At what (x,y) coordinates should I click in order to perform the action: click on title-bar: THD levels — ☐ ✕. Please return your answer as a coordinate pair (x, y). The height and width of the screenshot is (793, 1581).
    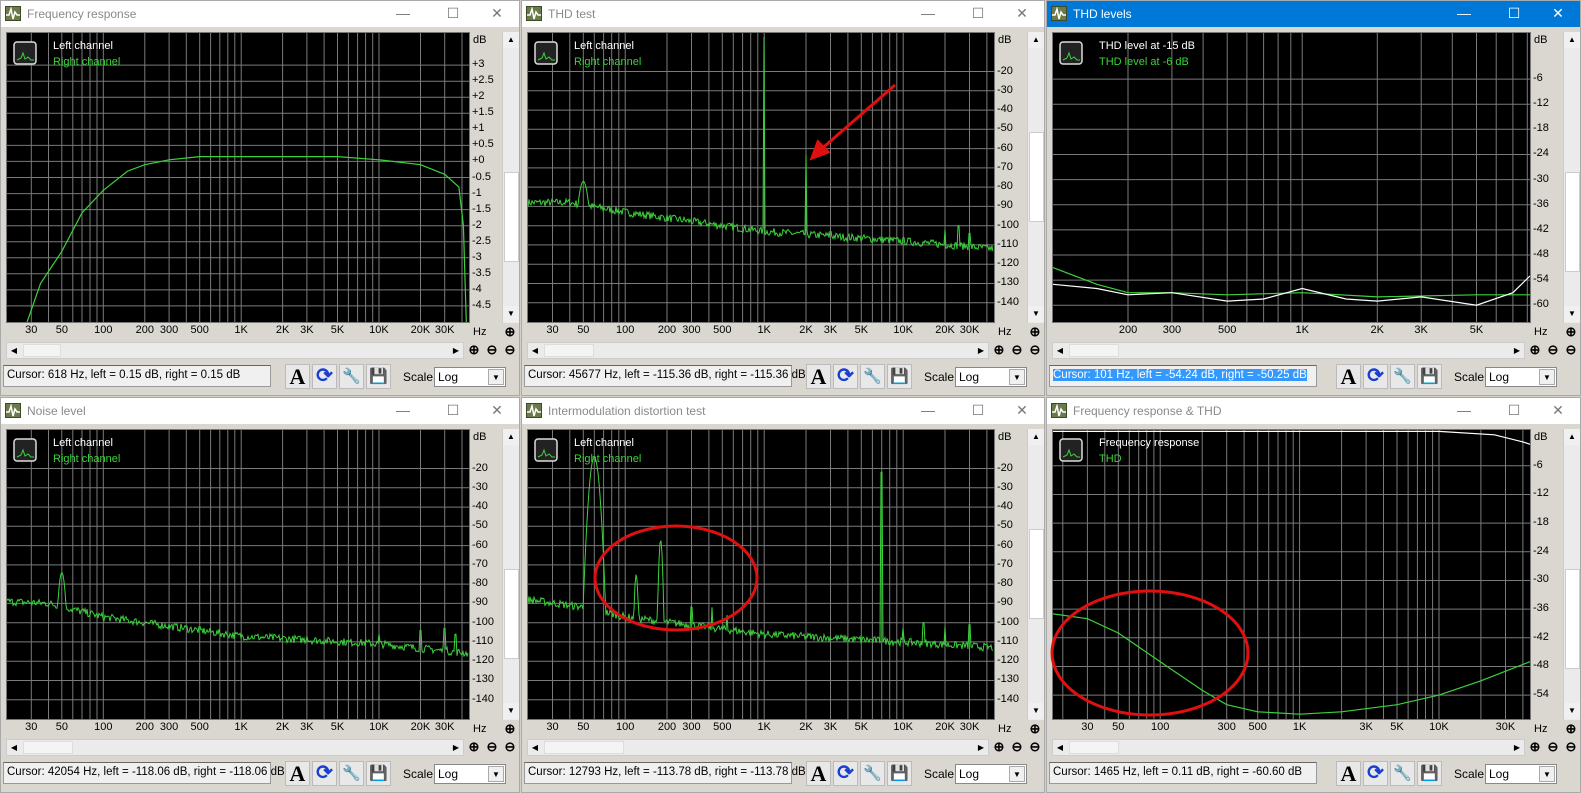
    Looking at the image, I should click on (1313, 14).